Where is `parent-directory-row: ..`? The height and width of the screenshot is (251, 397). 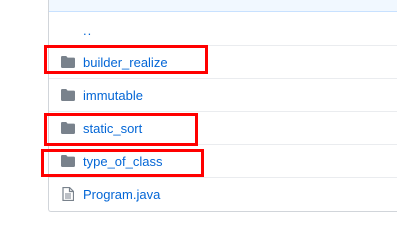 parent-directory-row: .. is located at coordinates (223, 30).